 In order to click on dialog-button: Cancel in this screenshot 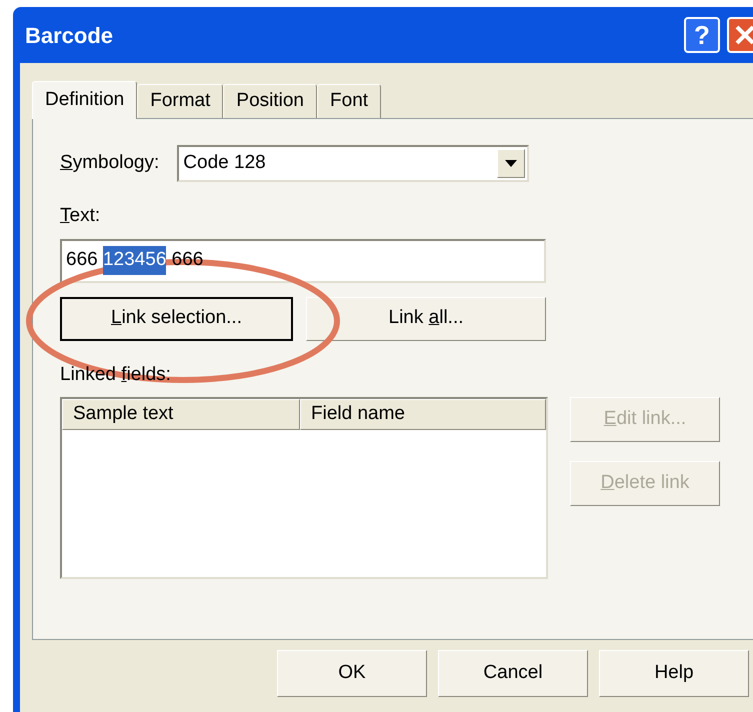, I will do `click(513, 673)`.